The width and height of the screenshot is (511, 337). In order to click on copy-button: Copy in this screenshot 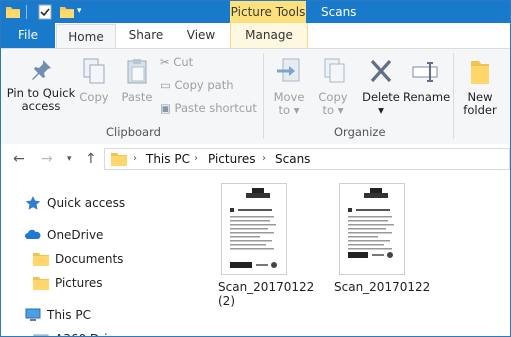, I will do `click(94, 80)`.